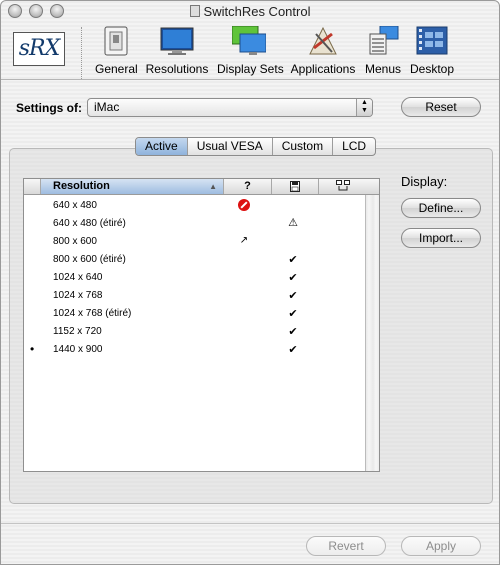 The width and height of the screenshot is (500, 565). What do you see at coordinates (81, 186) in the screenshot?
I see `header-resolution-label: Resolution` at bounding box center [81, 186].